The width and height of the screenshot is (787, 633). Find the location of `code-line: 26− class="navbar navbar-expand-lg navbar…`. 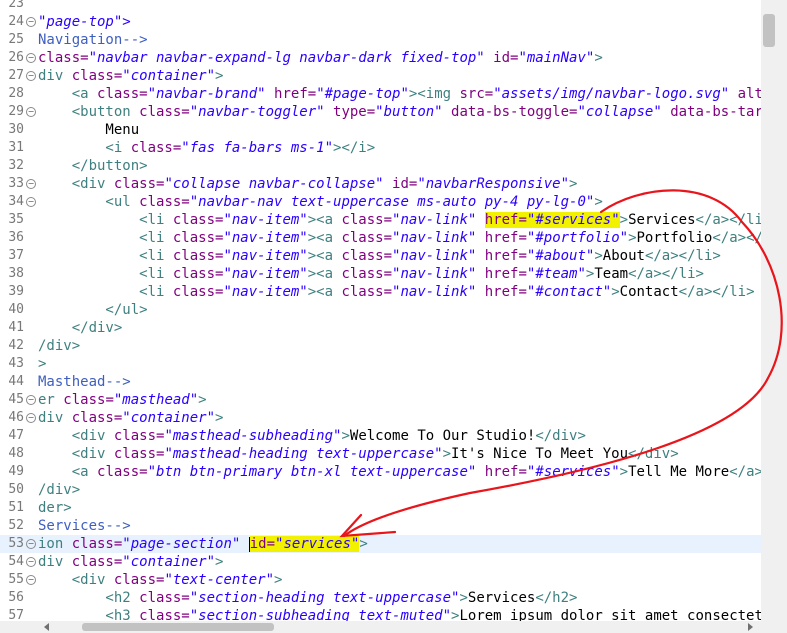

code-line: 26− class="navbar navbar-expand-lg navbar… is located at coordinates (380, 58).